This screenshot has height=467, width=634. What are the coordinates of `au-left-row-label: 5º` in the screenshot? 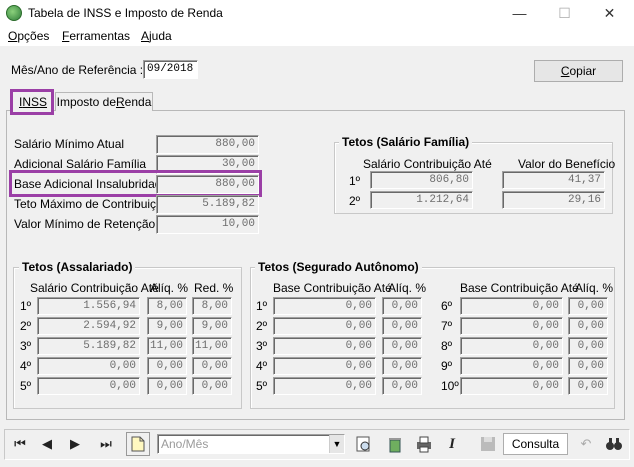 It's located at (262, 386).